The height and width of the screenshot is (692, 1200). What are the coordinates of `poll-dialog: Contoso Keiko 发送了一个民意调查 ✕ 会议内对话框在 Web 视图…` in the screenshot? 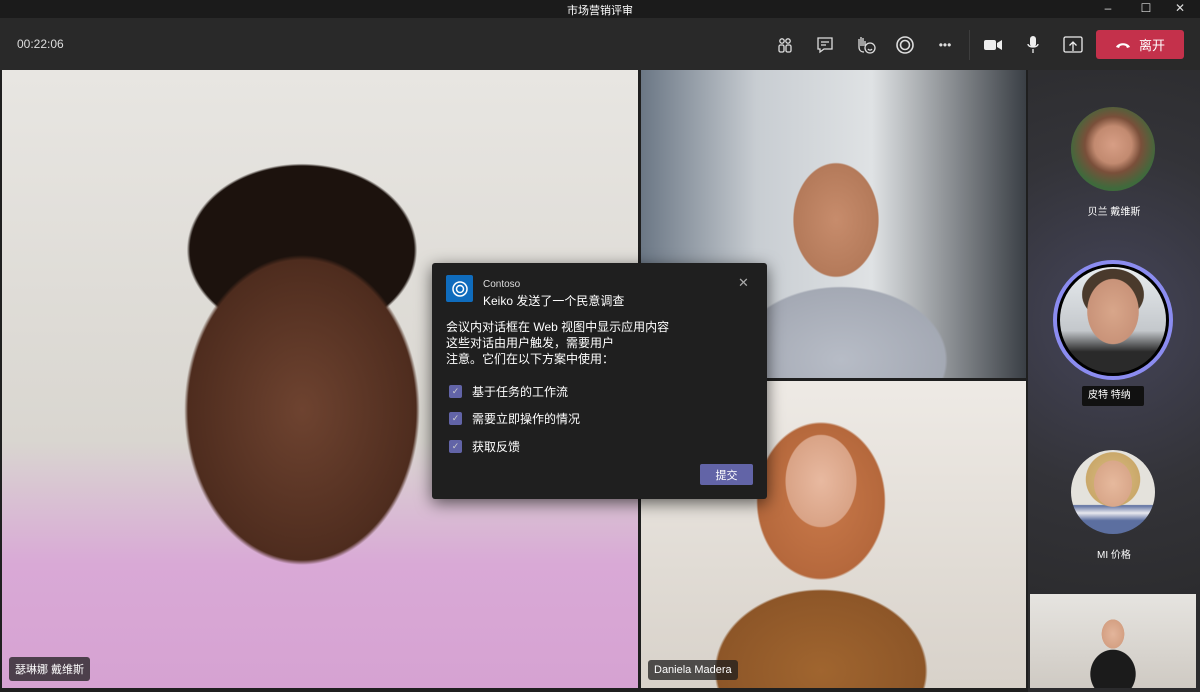 It's located at (599, 381).